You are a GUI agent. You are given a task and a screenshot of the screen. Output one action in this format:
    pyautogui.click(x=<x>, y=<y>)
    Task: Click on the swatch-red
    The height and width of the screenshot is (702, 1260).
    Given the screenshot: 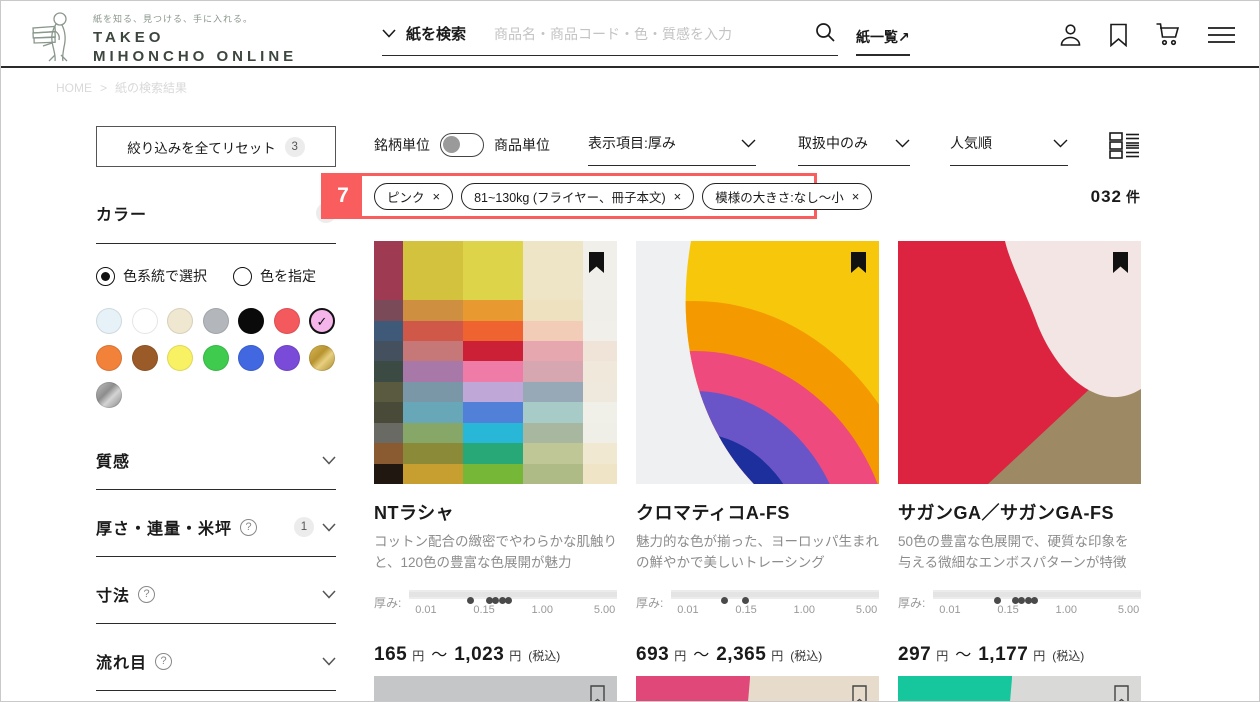 What is the action you would take?
    pyautogui.click(x=286, y=321)
    